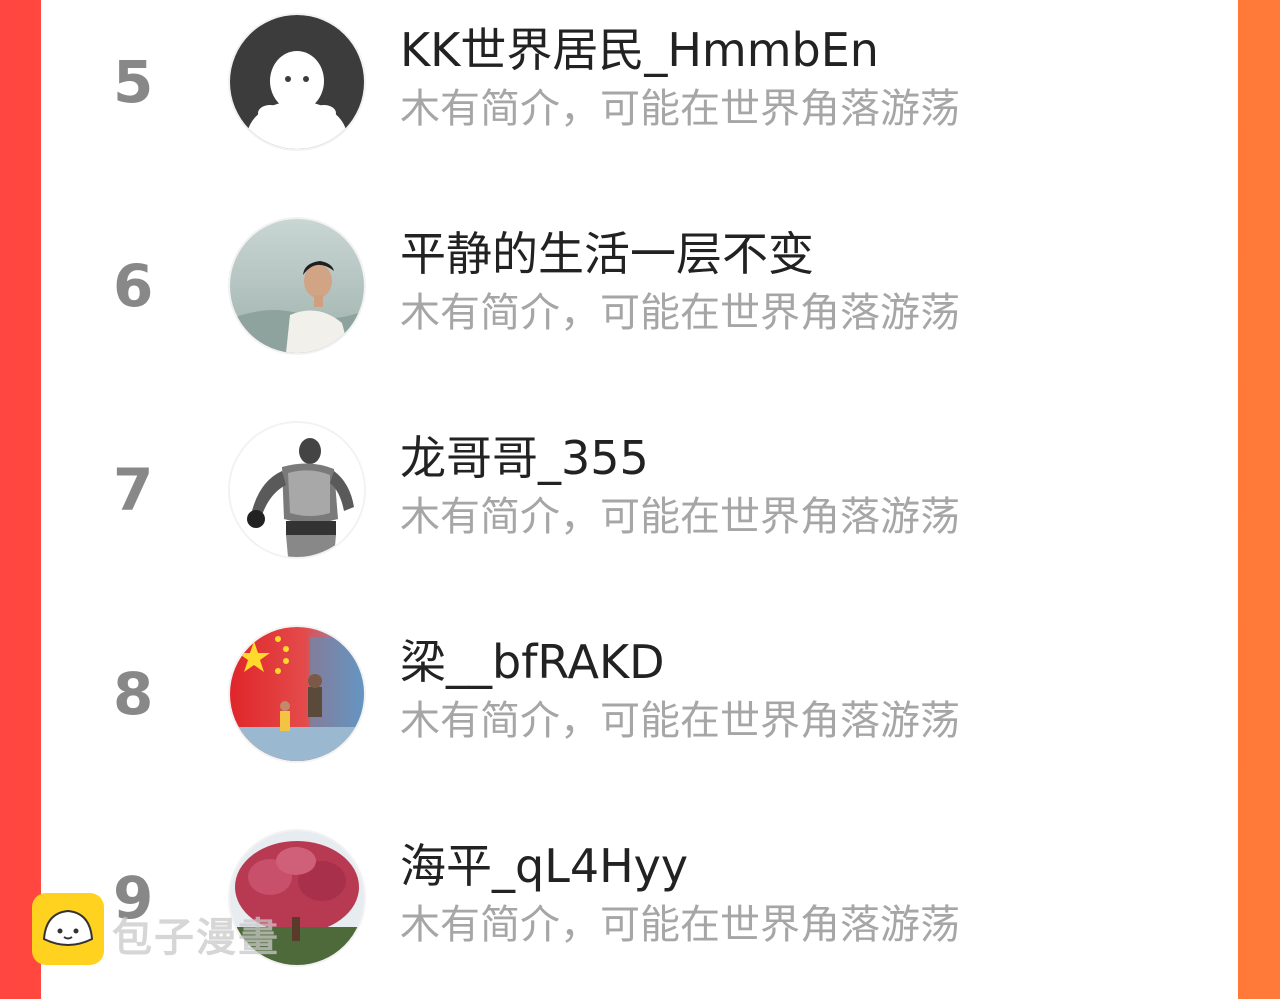  I want to click on user-name: KK世界居民_HmmbEn, so click(639, 47).